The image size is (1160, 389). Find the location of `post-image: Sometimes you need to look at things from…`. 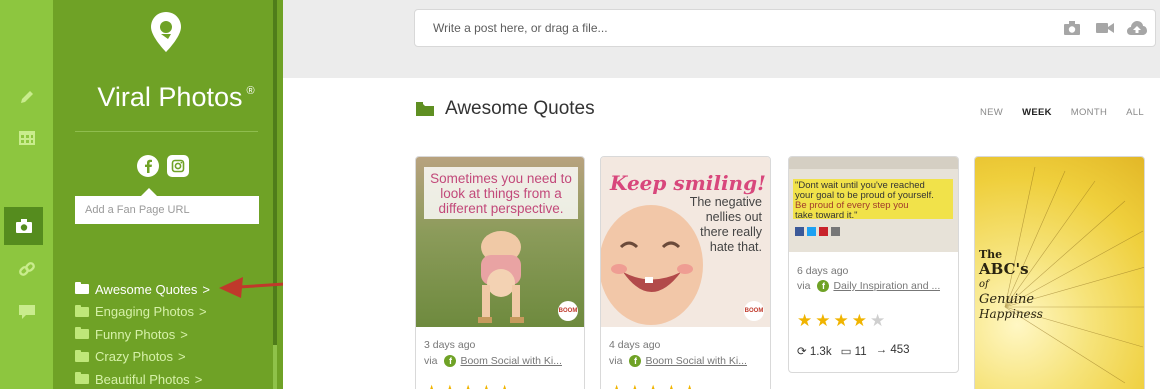

post-image: Sometimes you need to look at things from… is located at coordinates (500, 242).